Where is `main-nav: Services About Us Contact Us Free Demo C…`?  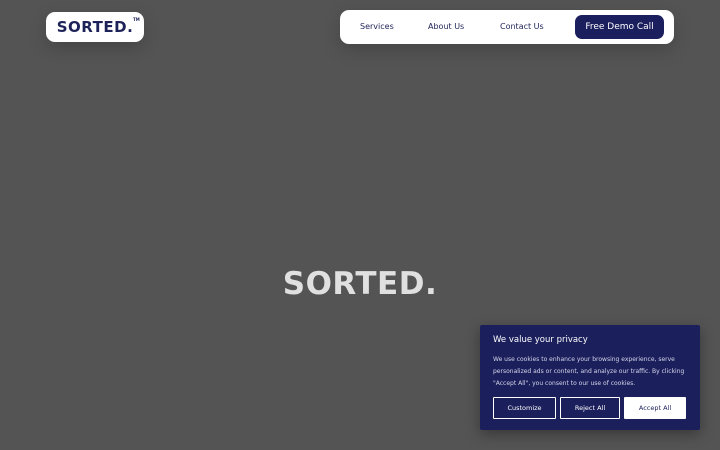 main-nav: Services About Us Contact Us Free Demo C… is located at coordinates (507, 27).